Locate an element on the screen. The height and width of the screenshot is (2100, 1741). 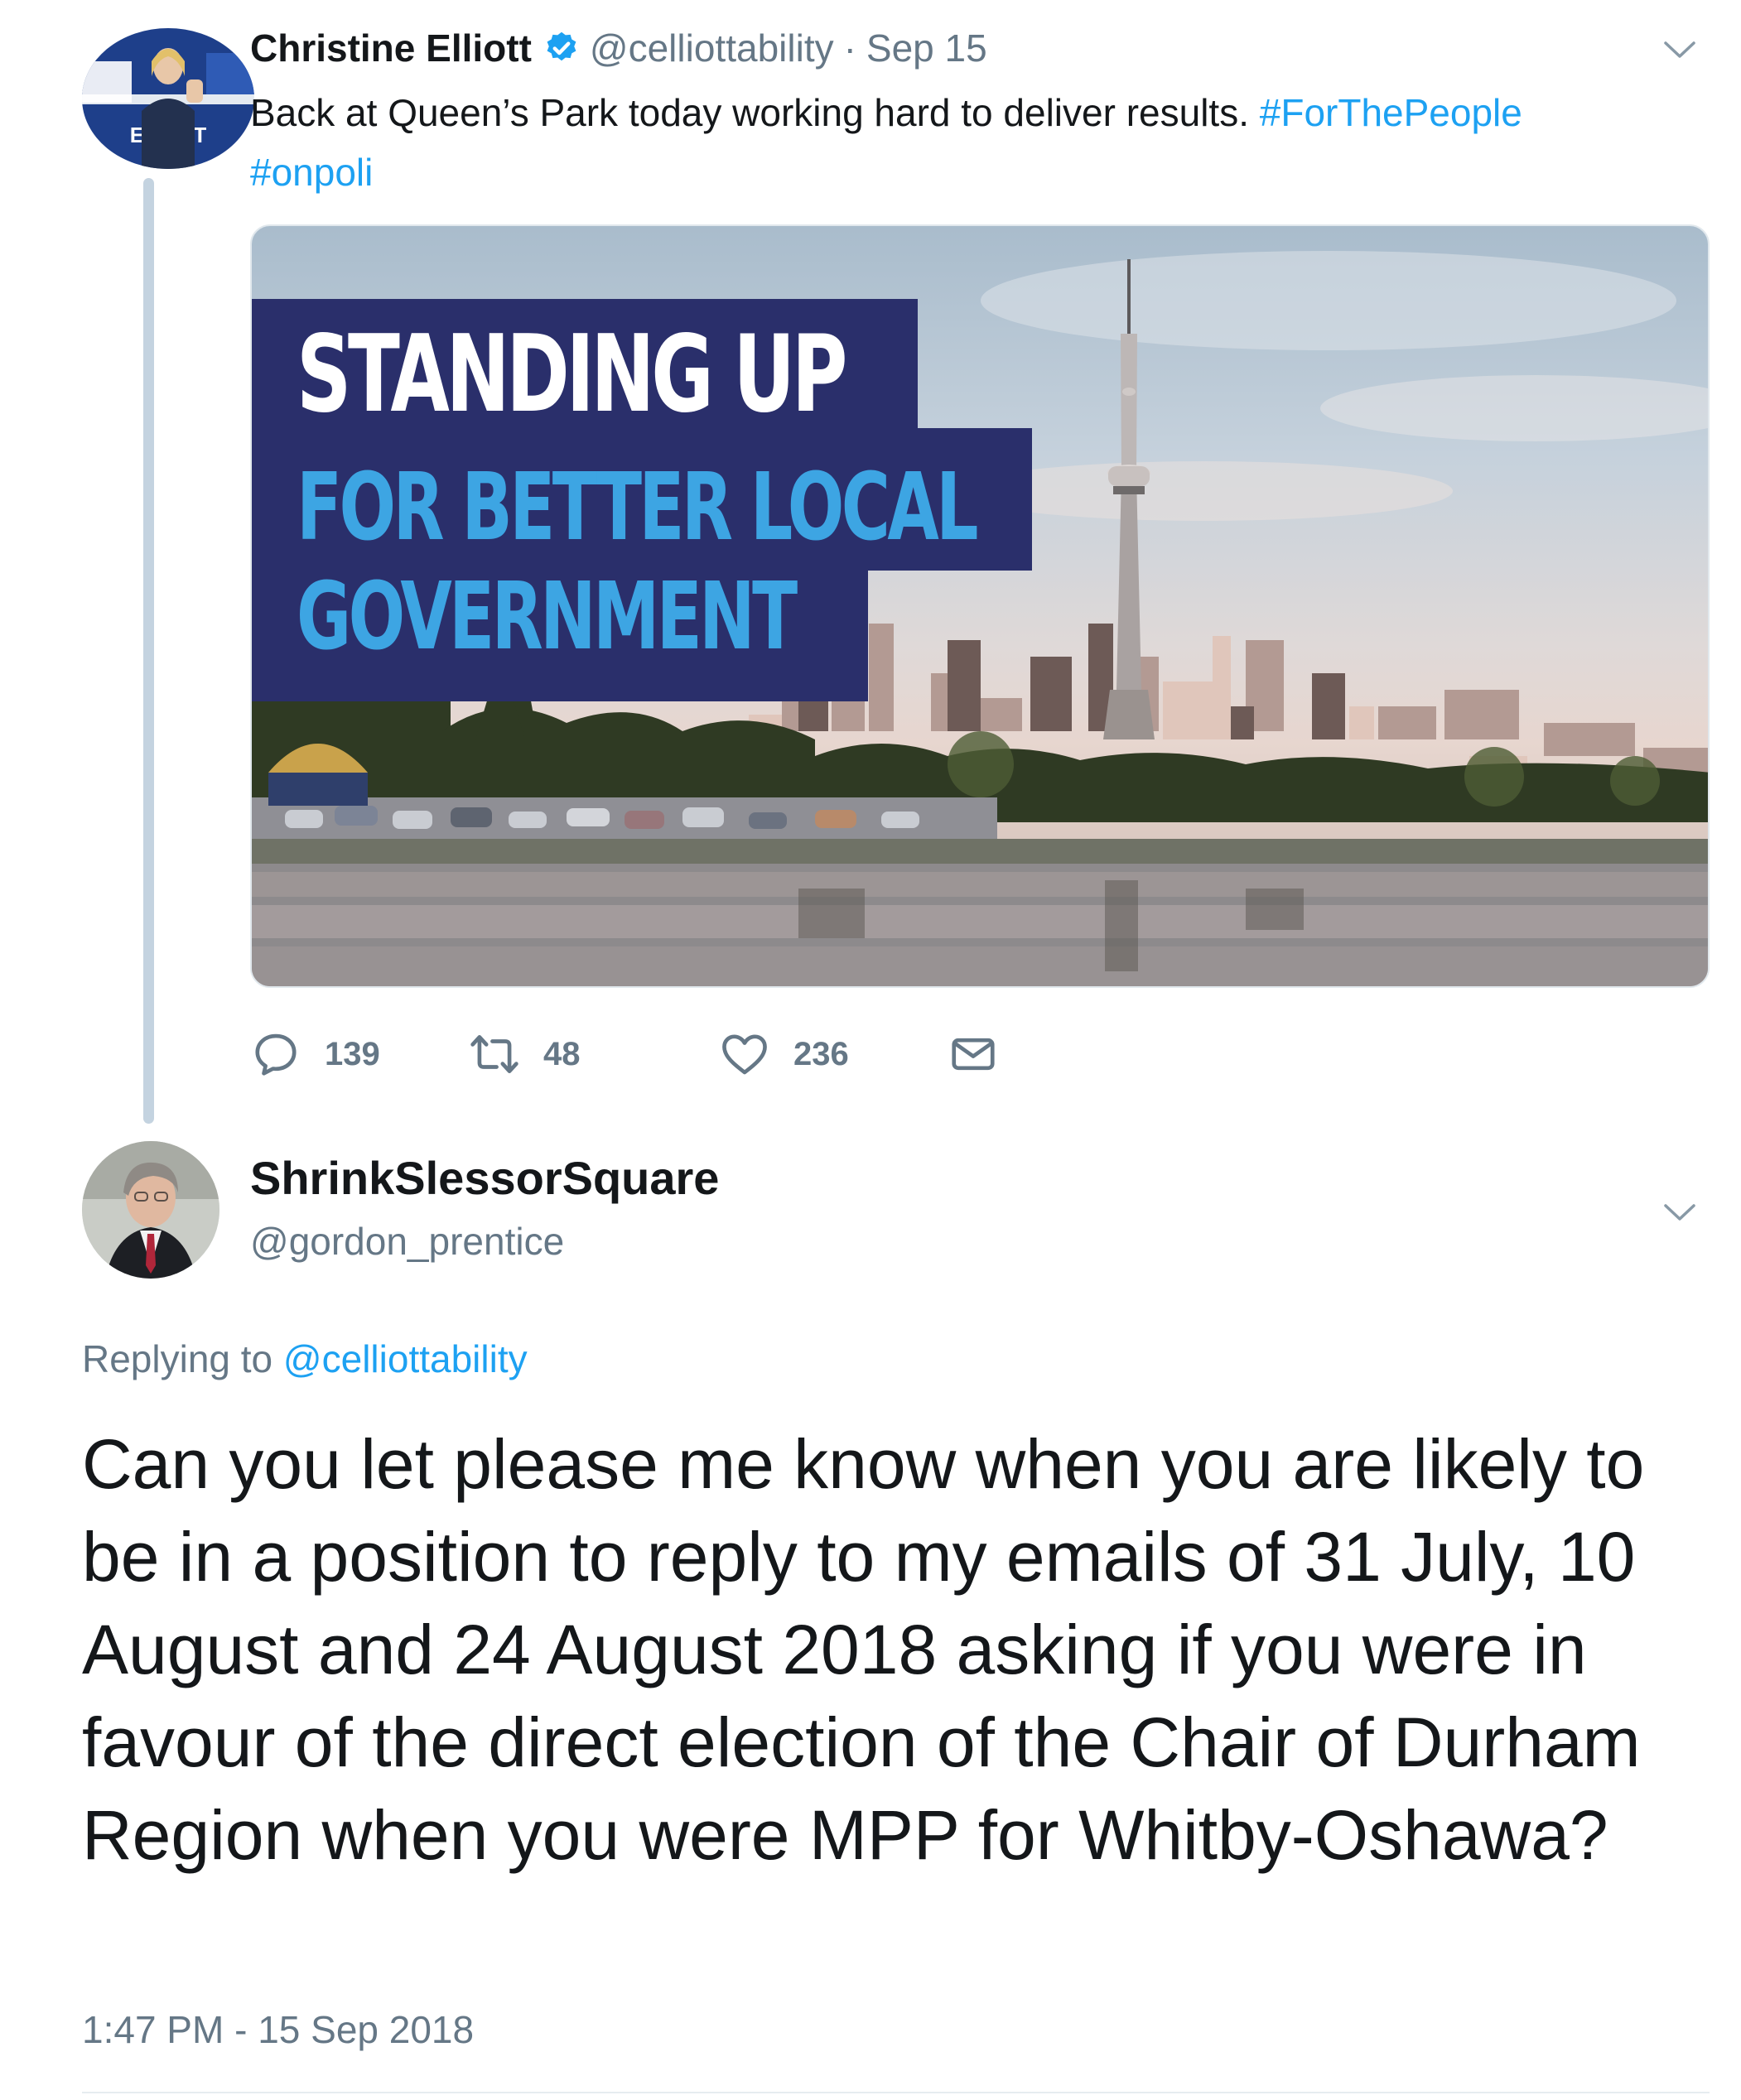
banner-subline: FOR BETTER LOCAL is located at coordinates (638, 507).